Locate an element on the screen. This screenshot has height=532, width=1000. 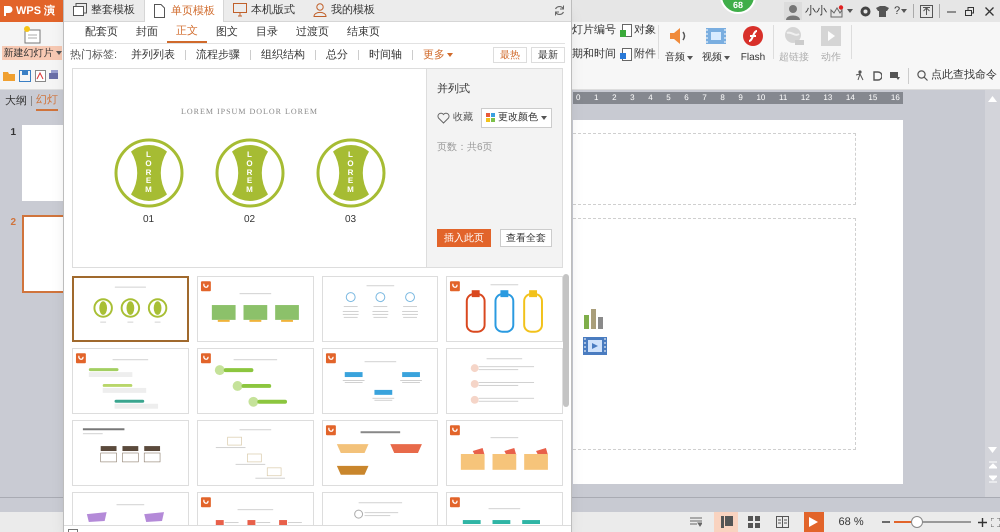
view-button is located at coordinates (726, 522).